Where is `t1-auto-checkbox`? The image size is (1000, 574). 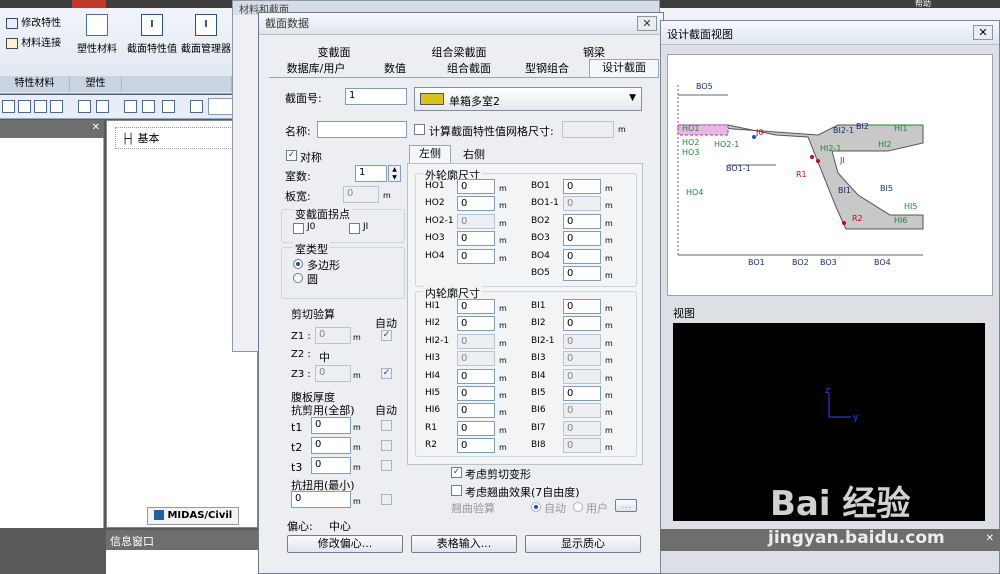
t1-auto-checkbox is located at coordinates (386, 425).